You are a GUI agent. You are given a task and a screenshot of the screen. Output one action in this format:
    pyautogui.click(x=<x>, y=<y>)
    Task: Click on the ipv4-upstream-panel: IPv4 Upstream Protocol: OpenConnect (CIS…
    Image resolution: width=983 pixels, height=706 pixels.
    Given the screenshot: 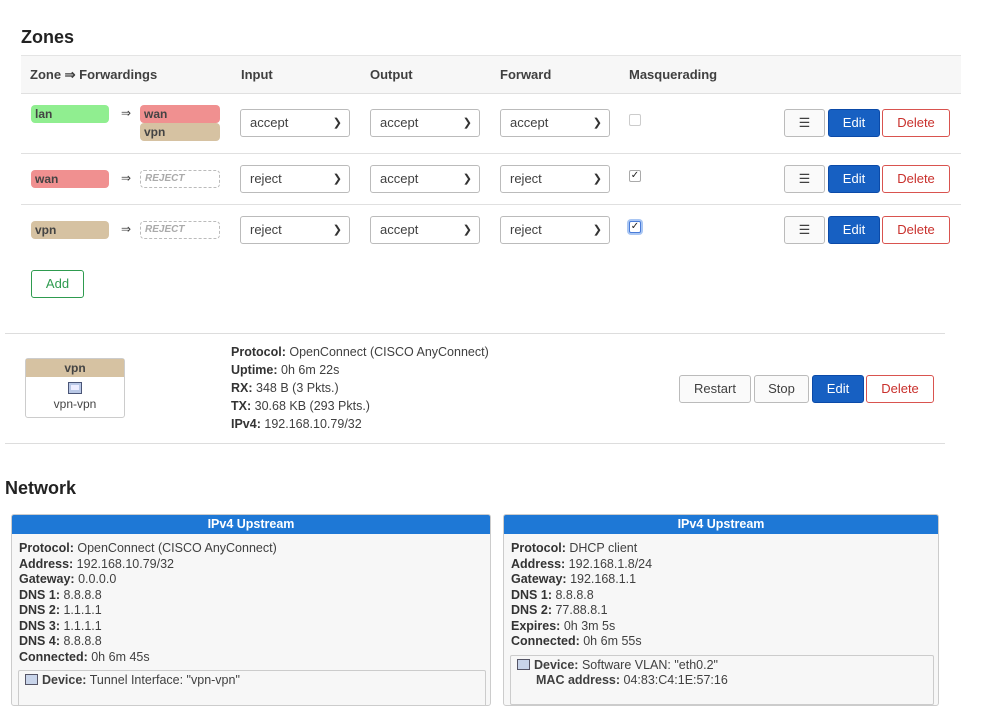 What is the action you would take?
    pyautogui.click(x=251, y=610)
    